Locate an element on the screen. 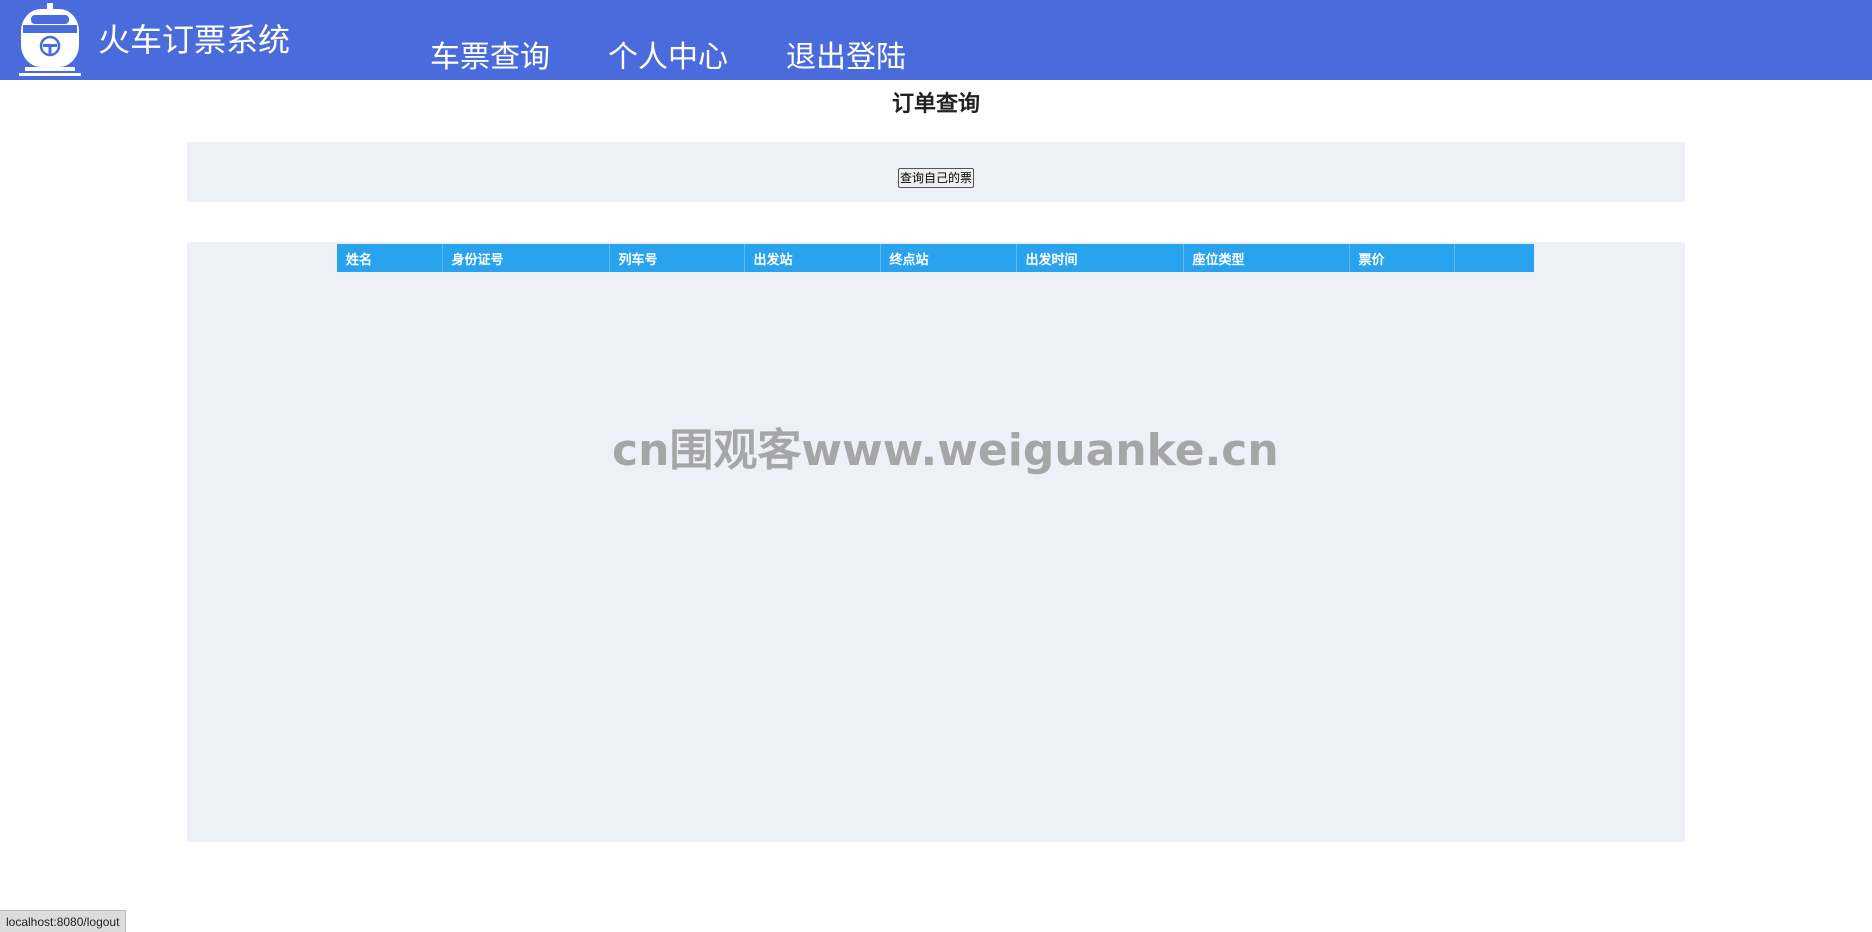 Image resolution: width=1872 pixels, height=932 pixels. watermark-text: cn围观客www.weiguanke.cn is located at coordinates (945, 450).